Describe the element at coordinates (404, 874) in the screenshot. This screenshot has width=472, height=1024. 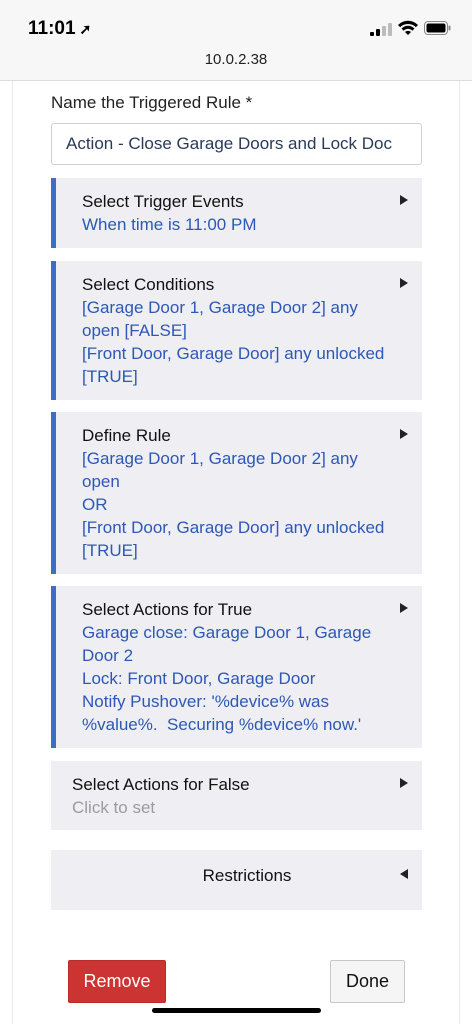
I see `collapse-left-icon` at that location.